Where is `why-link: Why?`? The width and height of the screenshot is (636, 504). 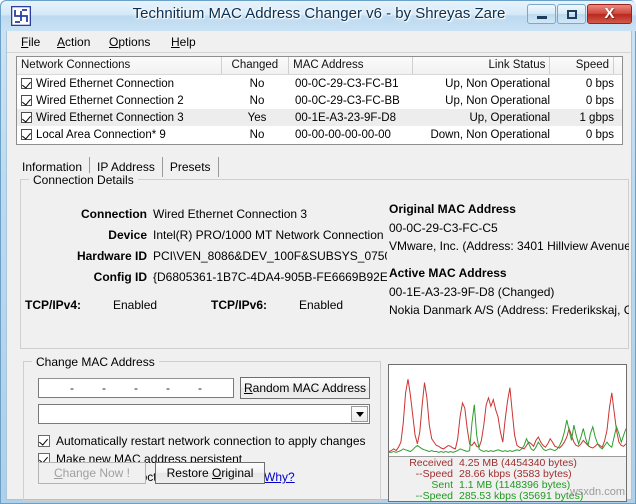 why-link: Why? is located at coordinates (279, 477).